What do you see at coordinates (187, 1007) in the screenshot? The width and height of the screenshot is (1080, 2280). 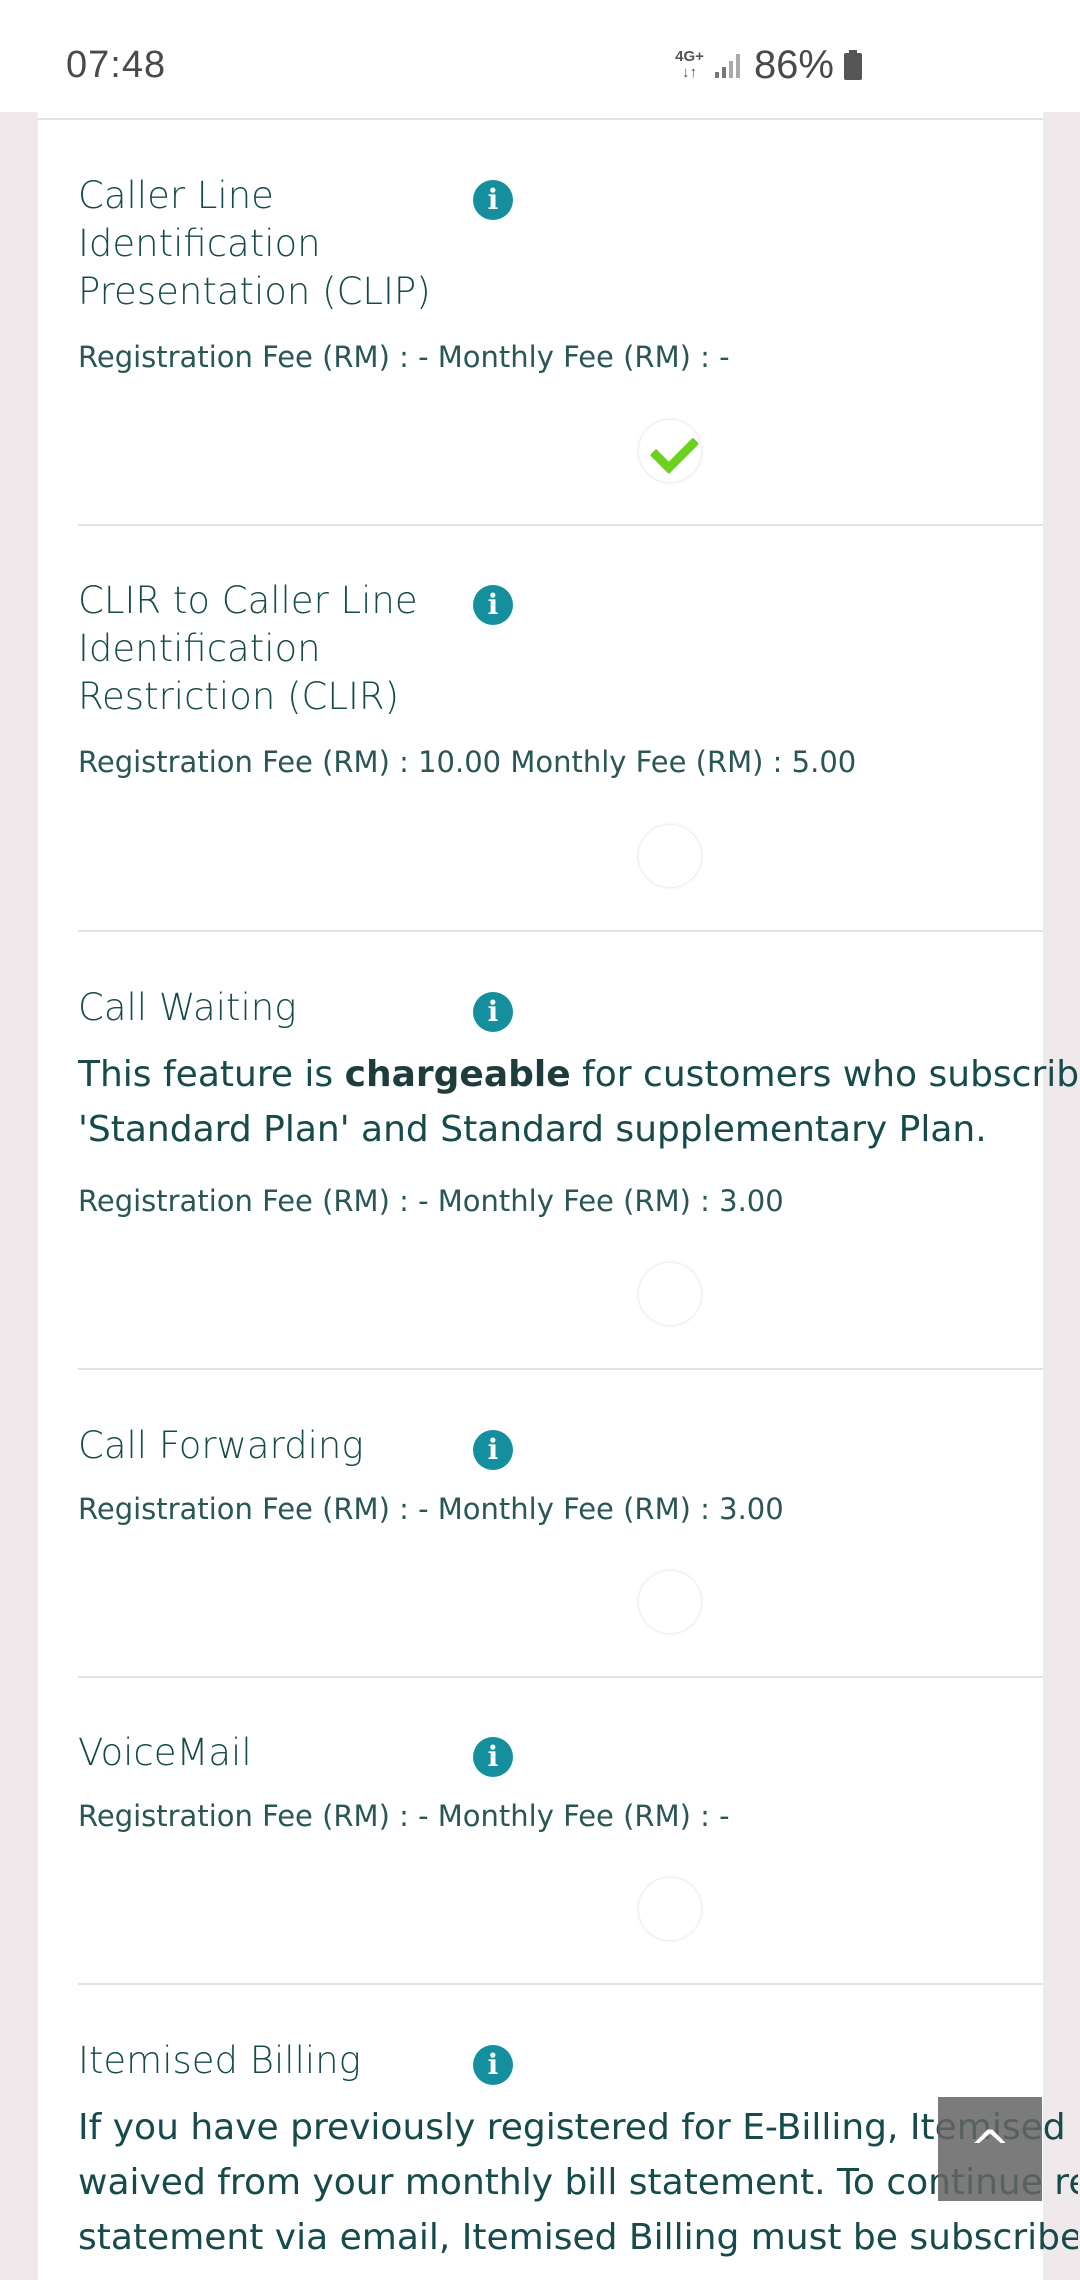 I see `feature-title: Call Waiting` at bounding box center [187, 1007].